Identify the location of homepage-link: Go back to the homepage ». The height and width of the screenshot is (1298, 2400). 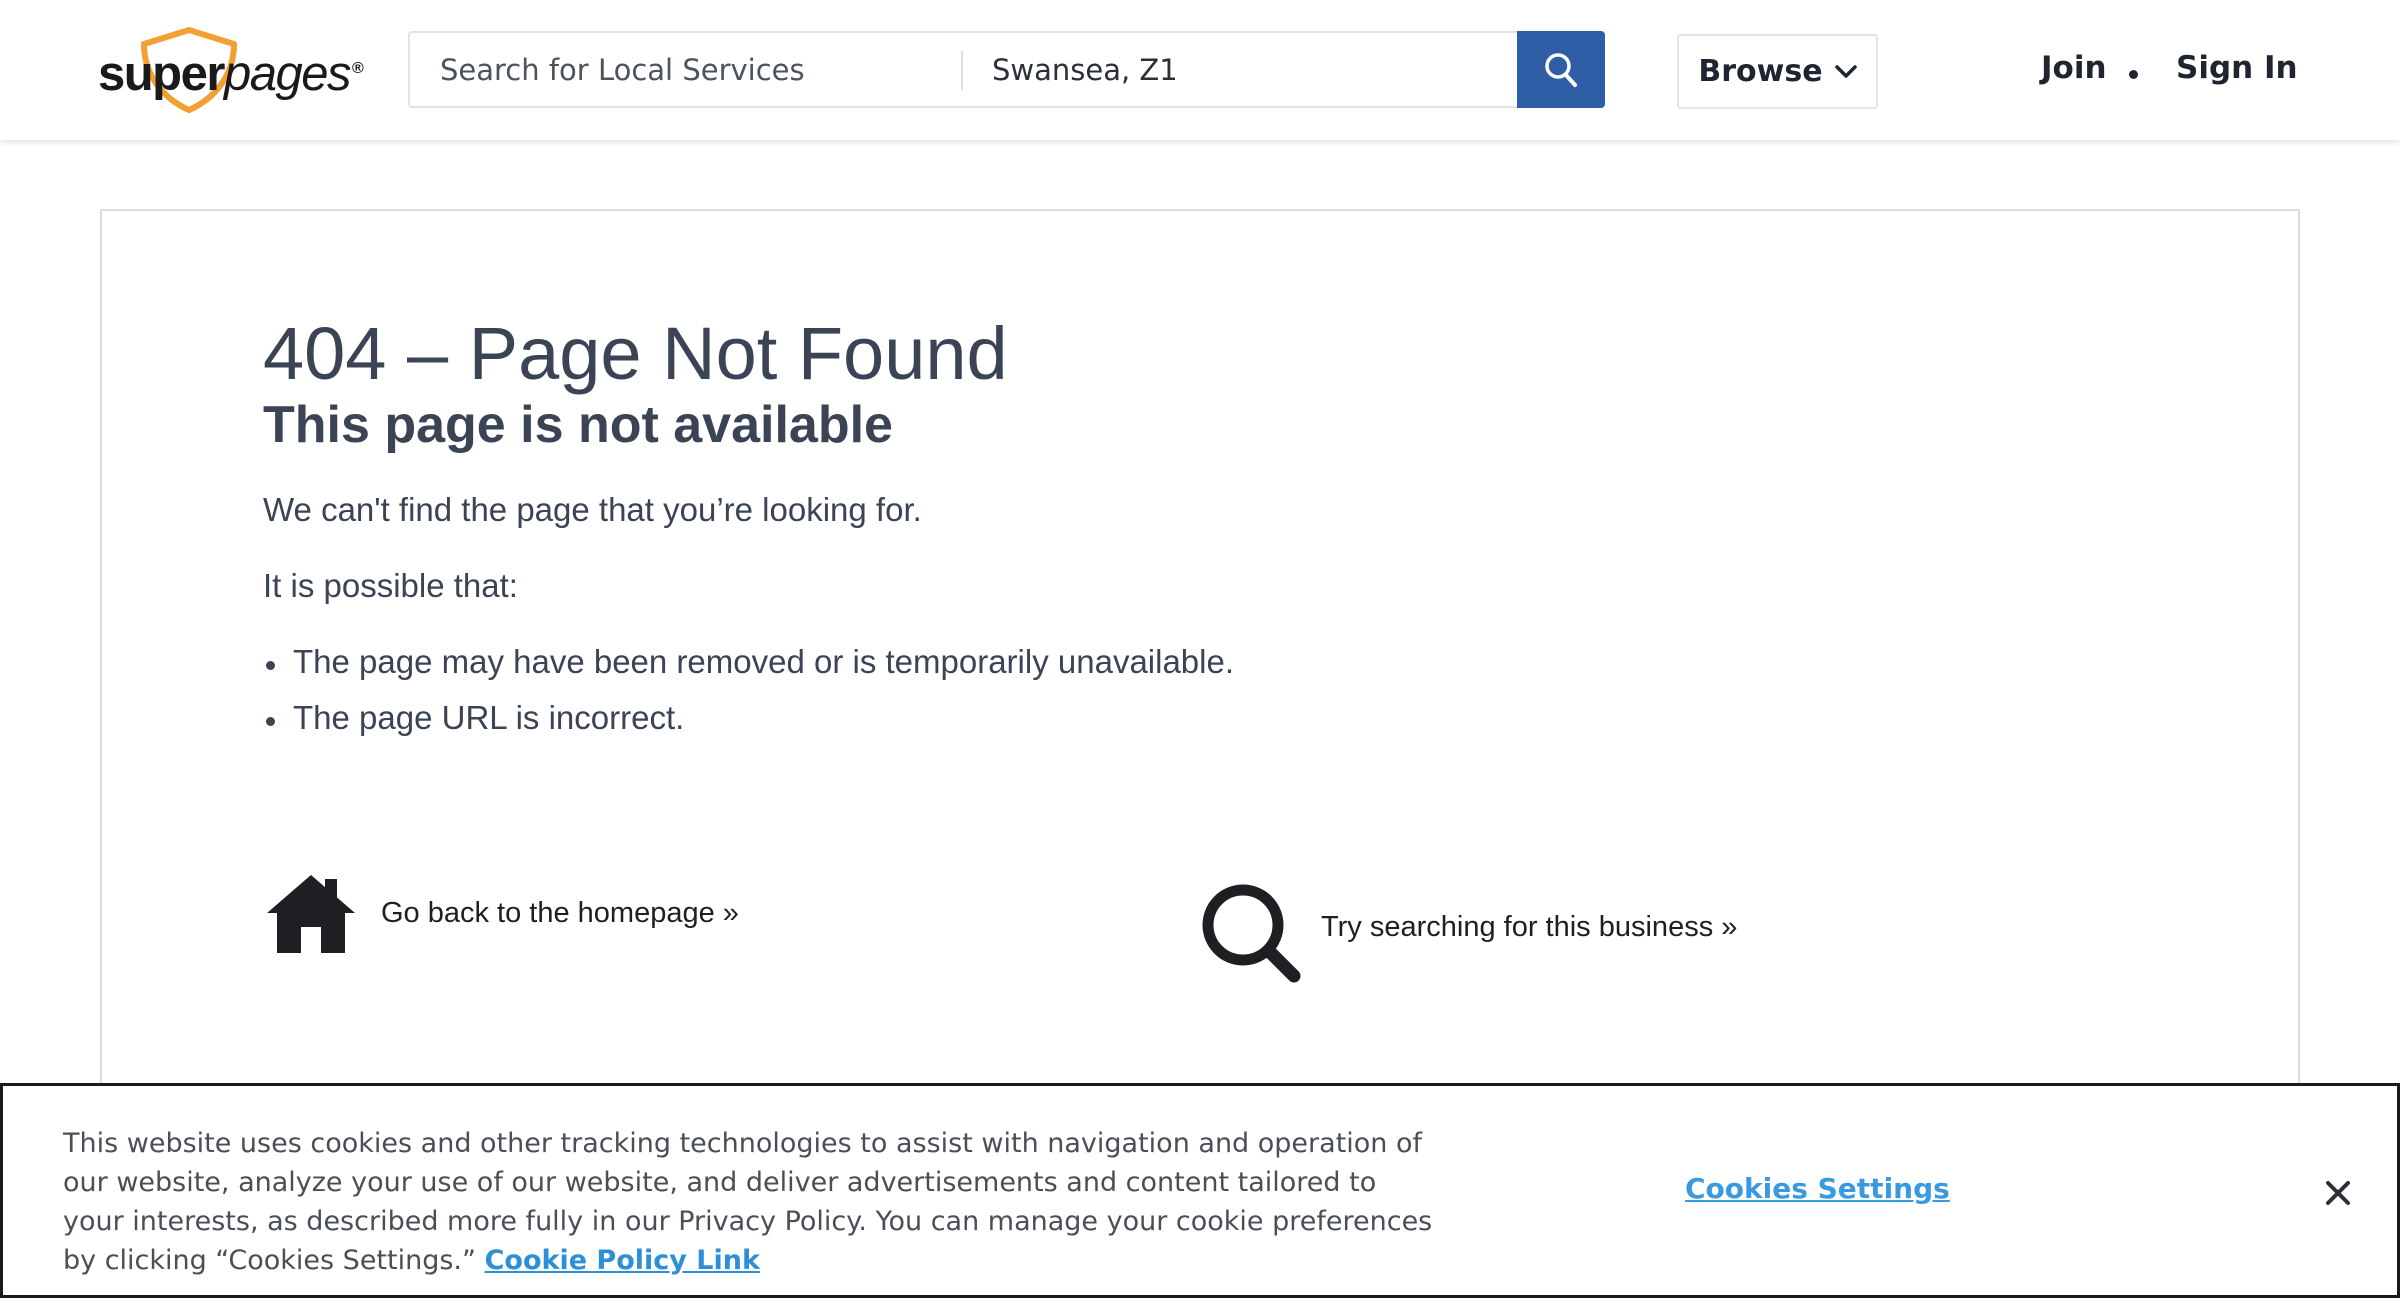
(501, 913).